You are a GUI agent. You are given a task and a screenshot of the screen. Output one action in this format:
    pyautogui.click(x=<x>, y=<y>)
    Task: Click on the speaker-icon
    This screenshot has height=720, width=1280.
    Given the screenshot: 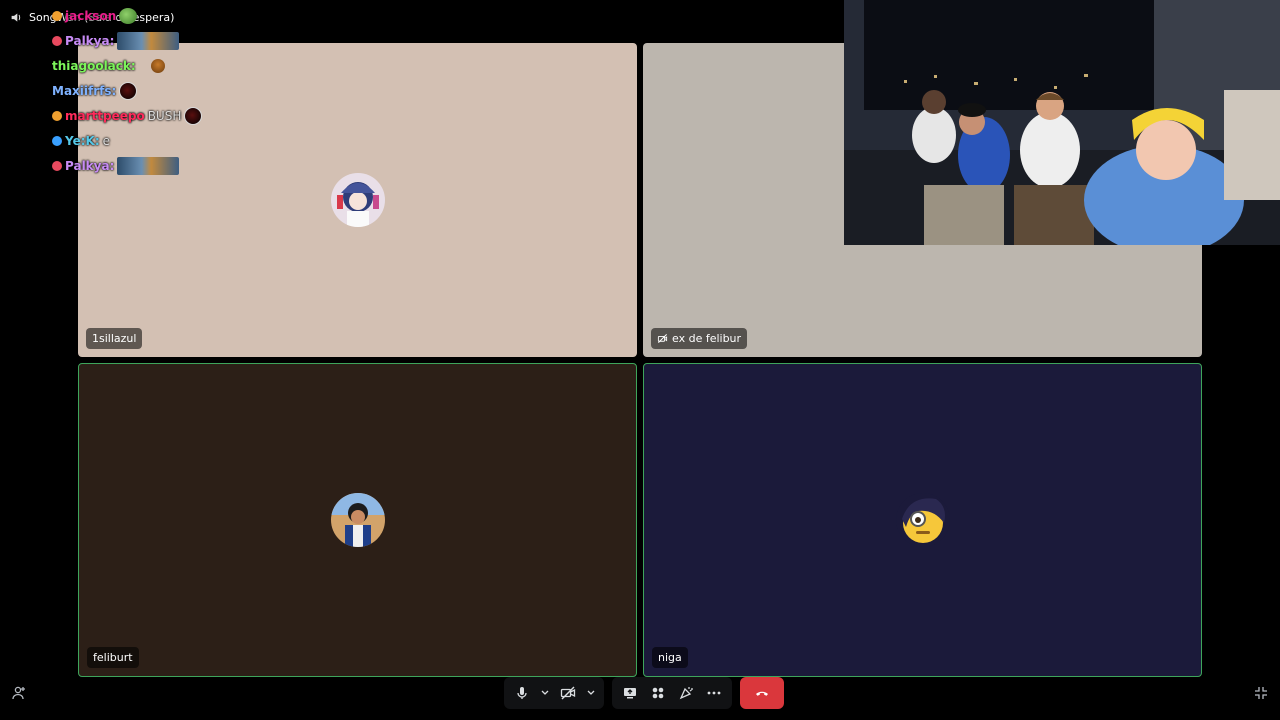 What is the action you would take?
    pyautogui.click(x=16, y=17)
    